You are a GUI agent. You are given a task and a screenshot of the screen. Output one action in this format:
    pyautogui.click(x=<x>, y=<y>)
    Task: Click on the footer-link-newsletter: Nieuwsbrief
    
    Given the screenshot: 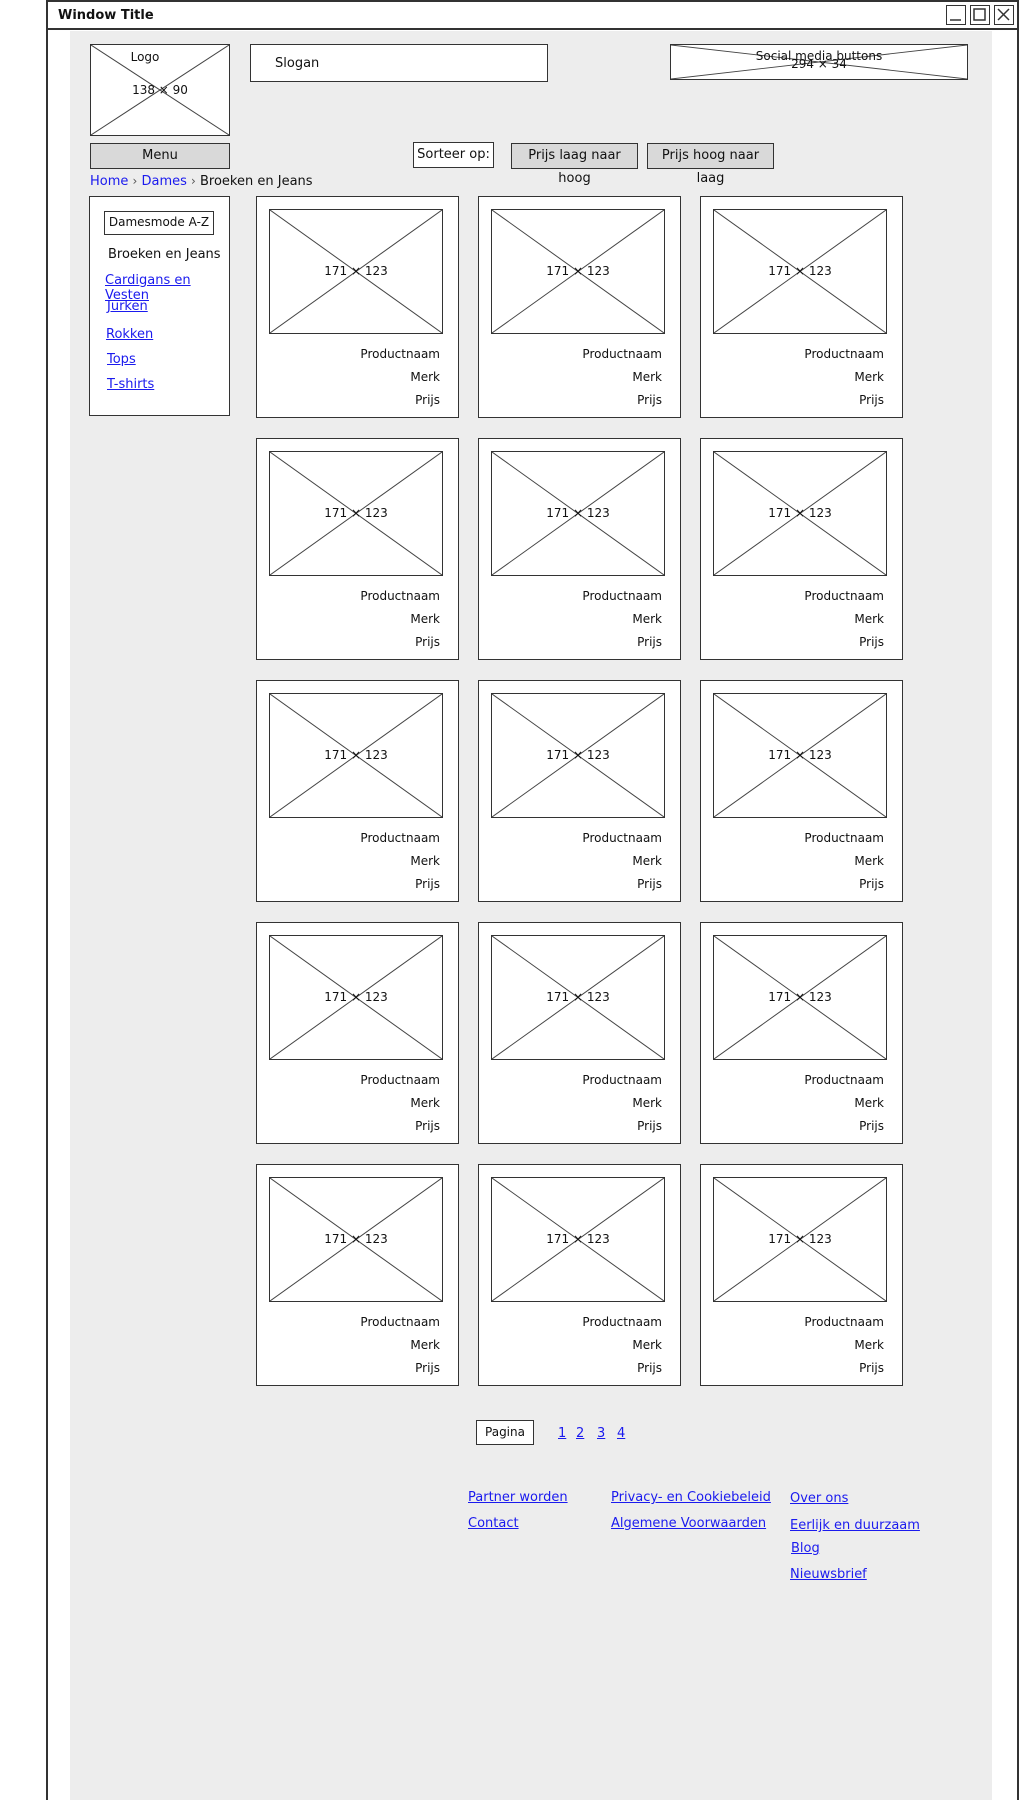 What is the action you would take?
    pyautogui.click(x=828, y=1574)
    